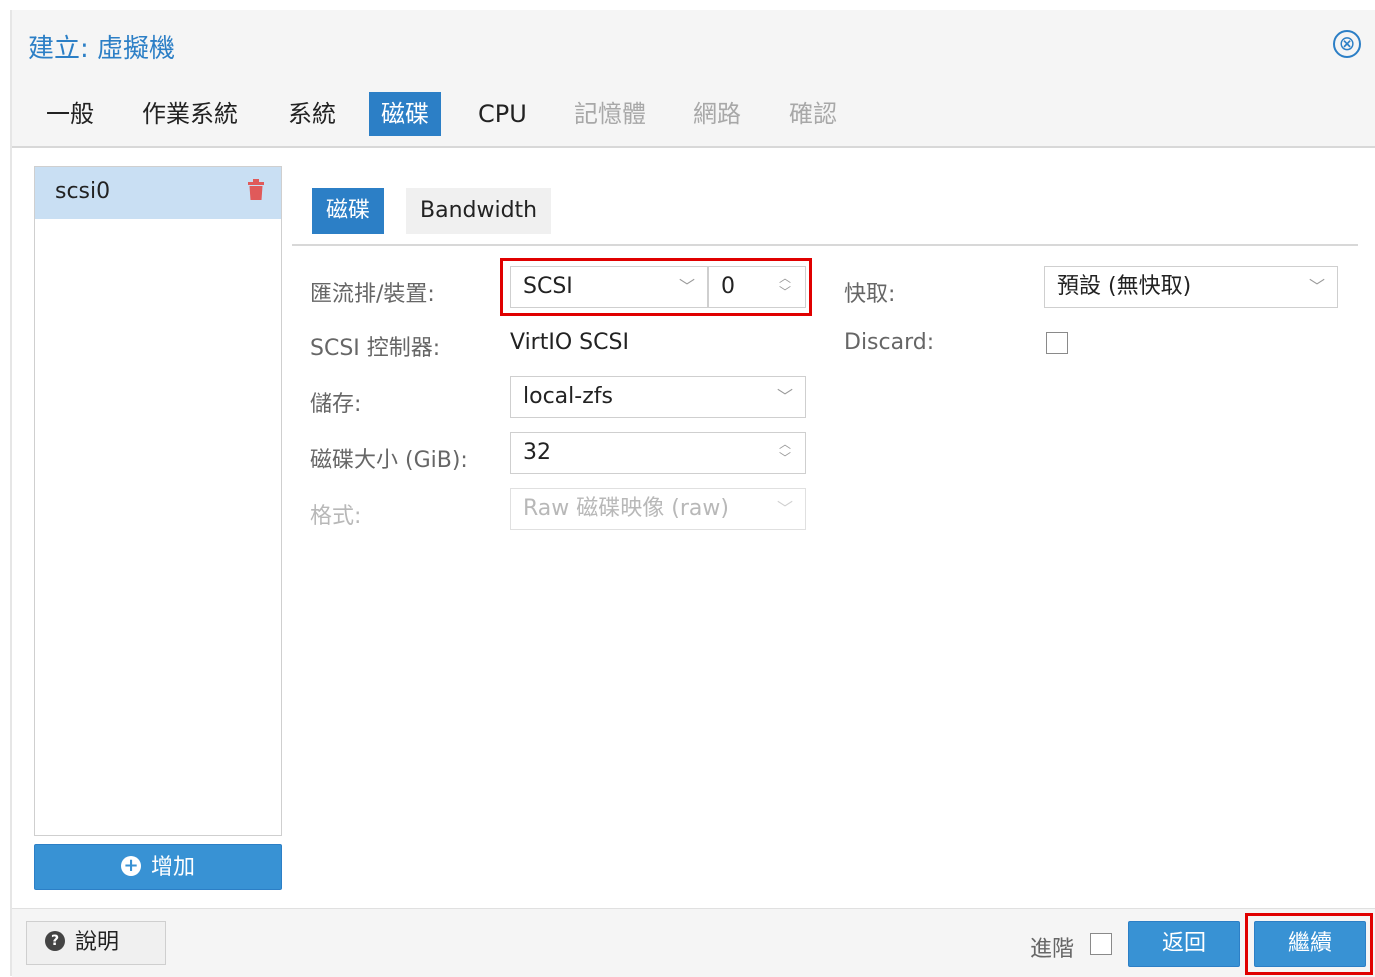  I want to click on format-value: Raw 磁碟映像 (raw), so click(626, 508).